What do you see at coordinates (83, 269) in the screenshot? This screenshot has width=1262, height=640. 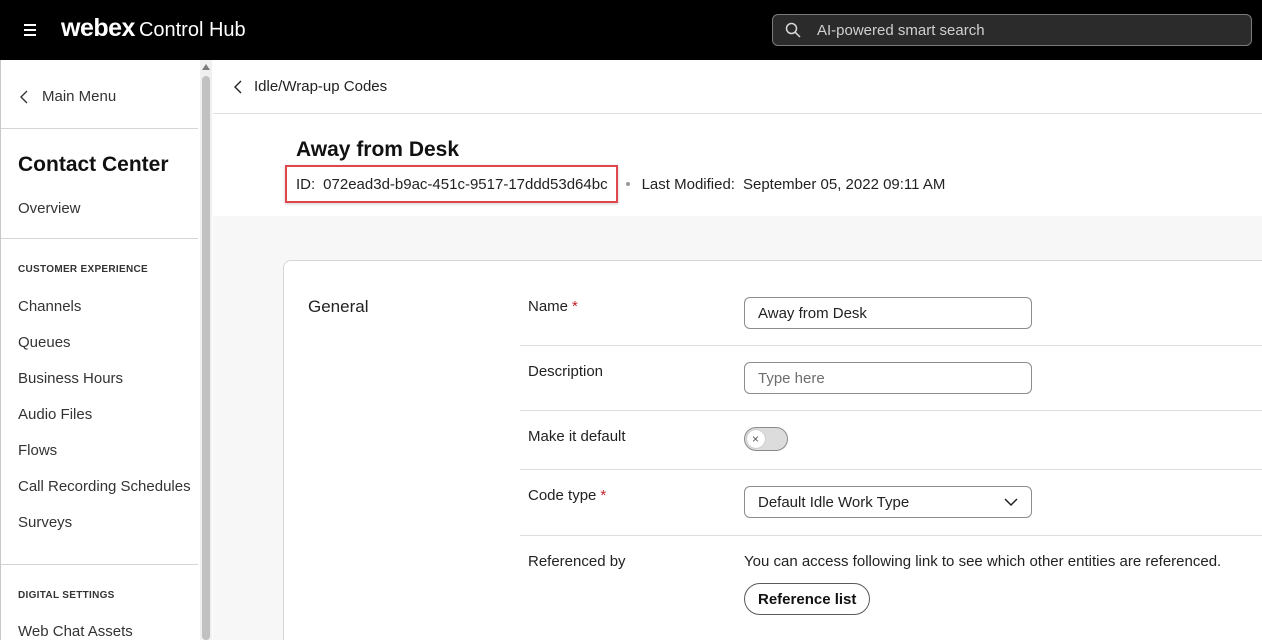 I see `section-heading-customer-experience: CUSTOMER EXPERIENCE` at bounding box center [83, 269].